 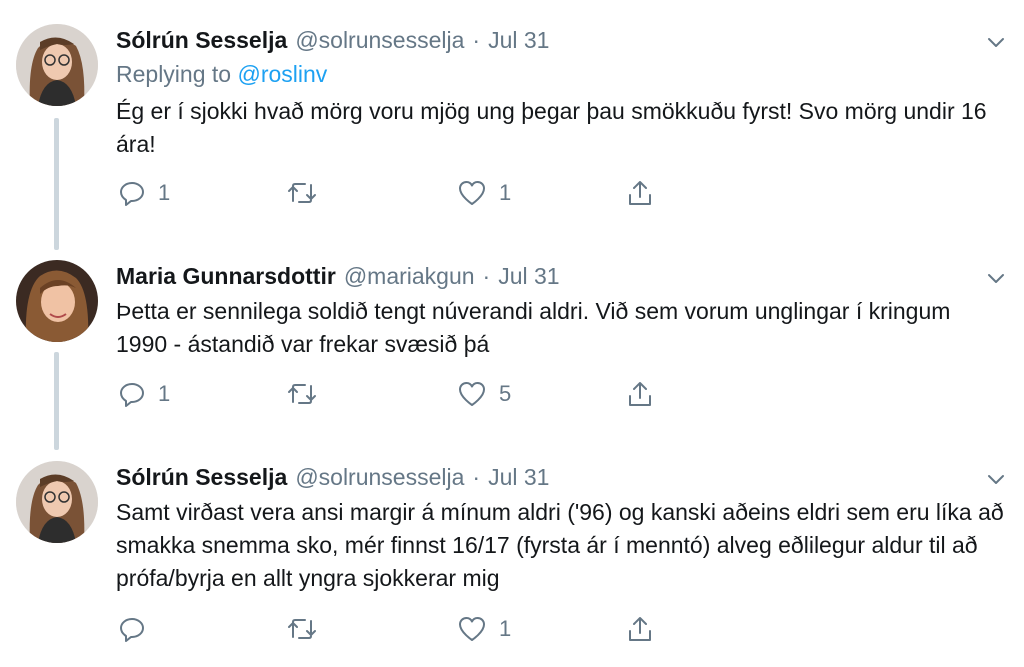 I want to click on user-handle: @mariakgun, so click(x=409, y=276).